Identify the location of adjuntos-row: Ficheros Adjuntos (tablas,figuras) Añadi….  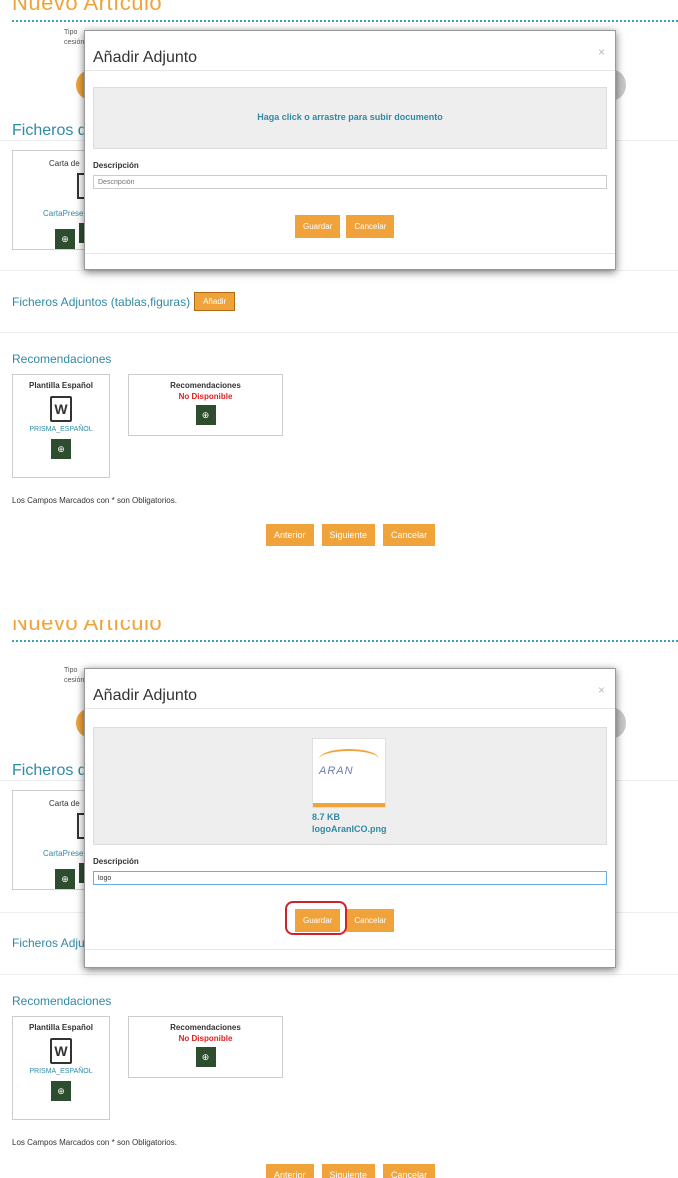
(124, 301).